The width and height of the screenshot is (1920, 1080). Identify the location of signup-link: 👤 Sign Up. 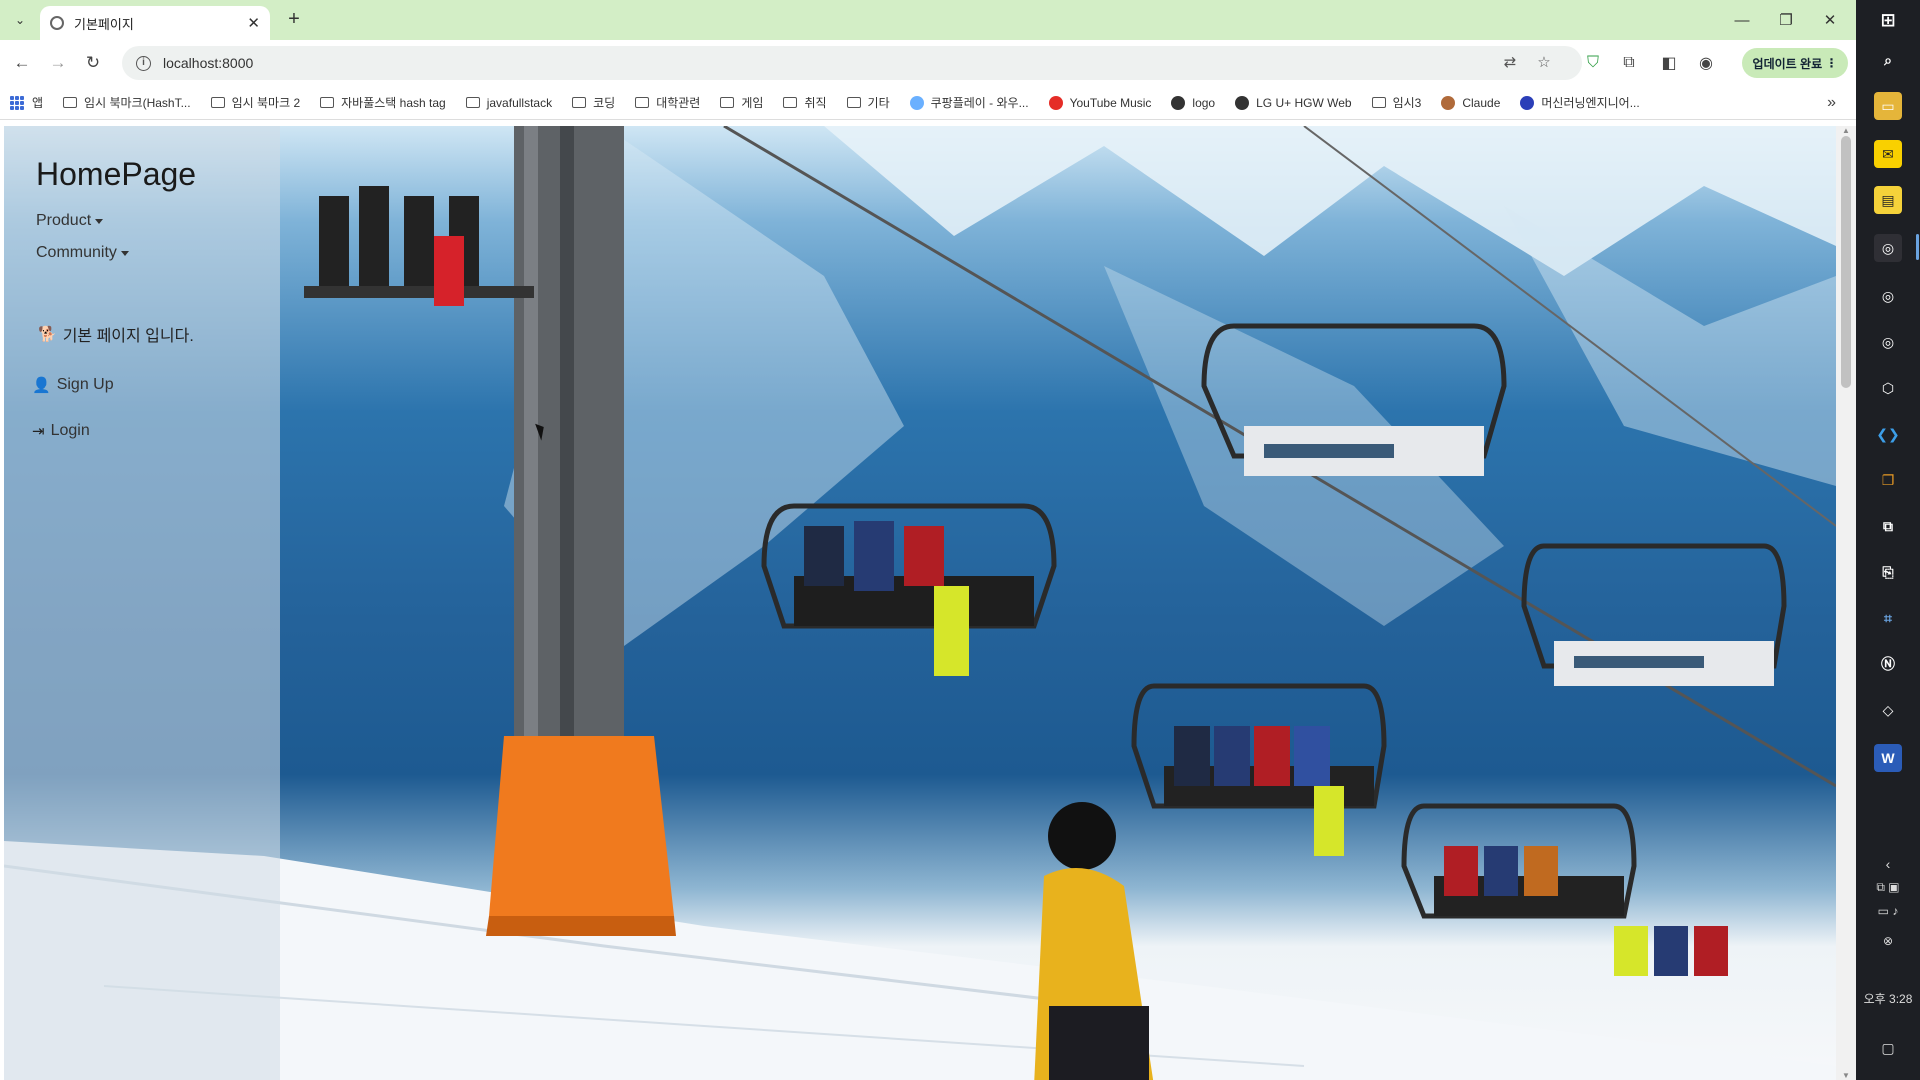
(73, 385).